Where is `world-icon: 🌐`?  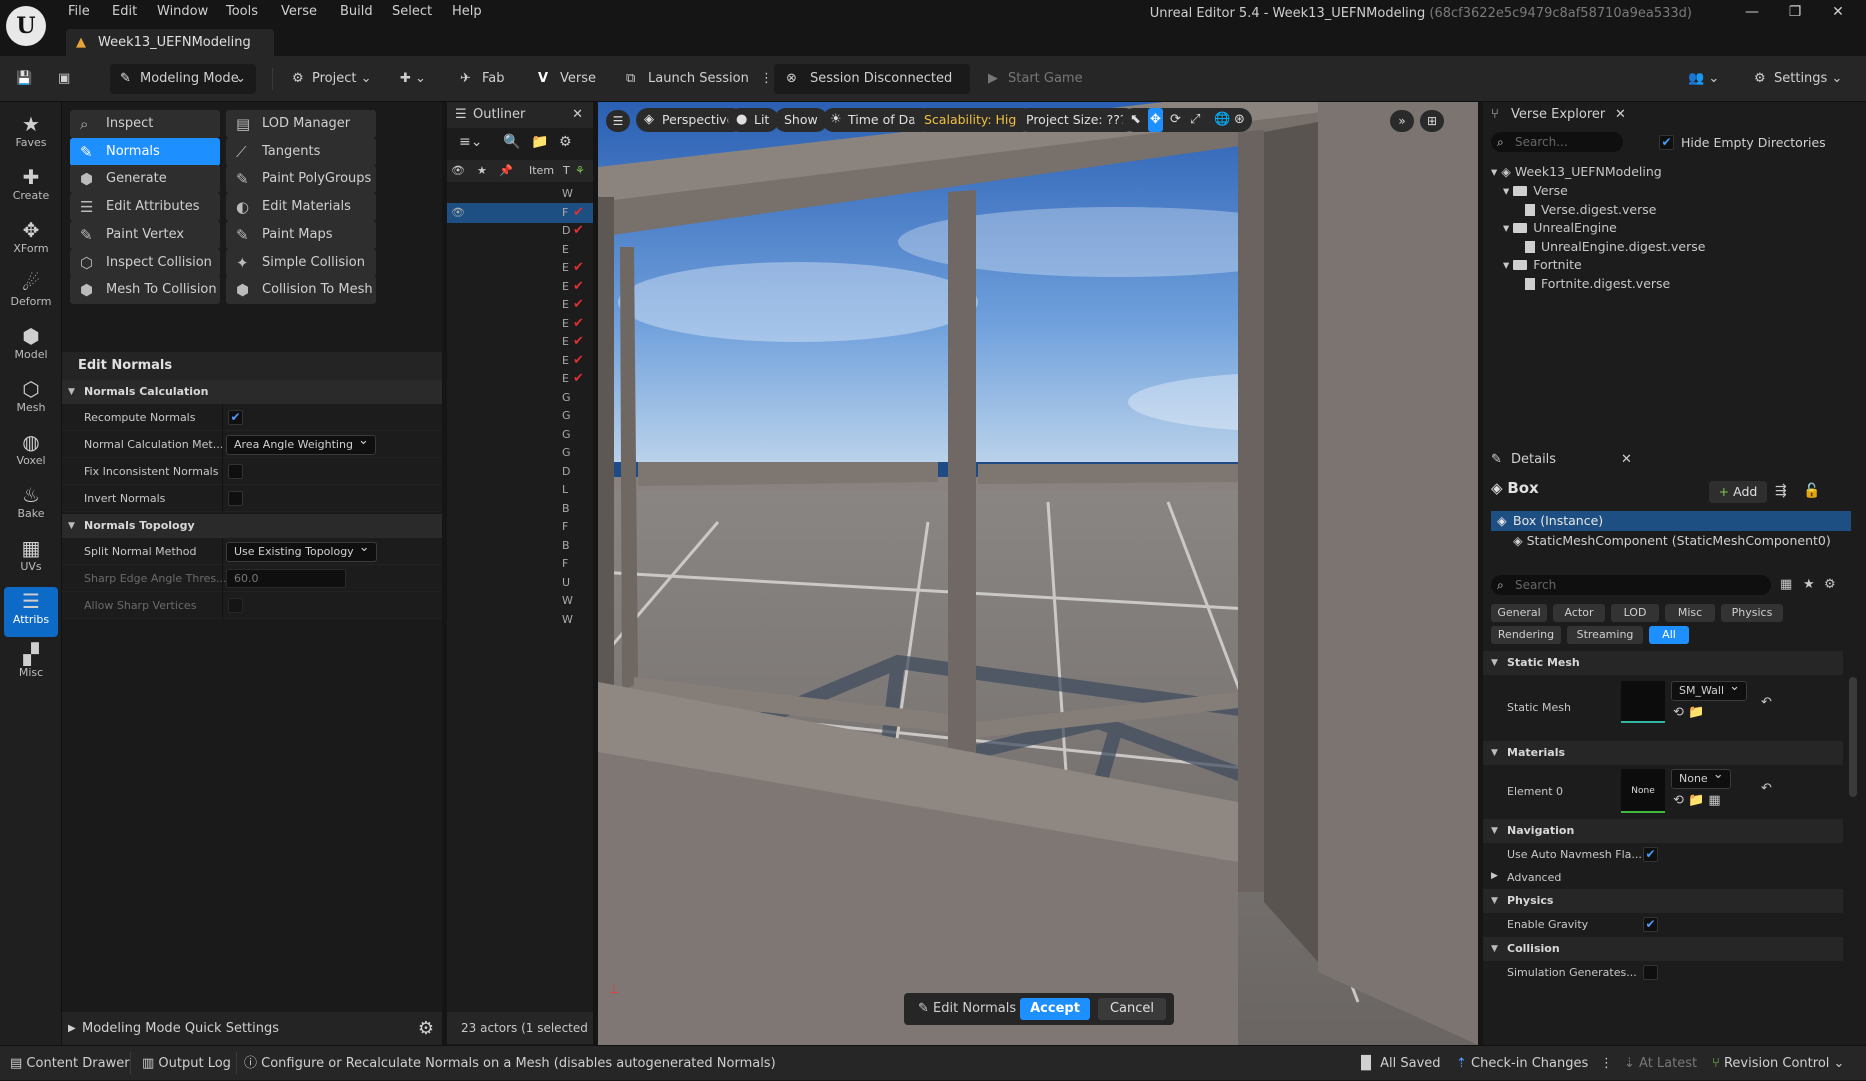 world-icon: 🌐 is located at coordinates (1222, 120).